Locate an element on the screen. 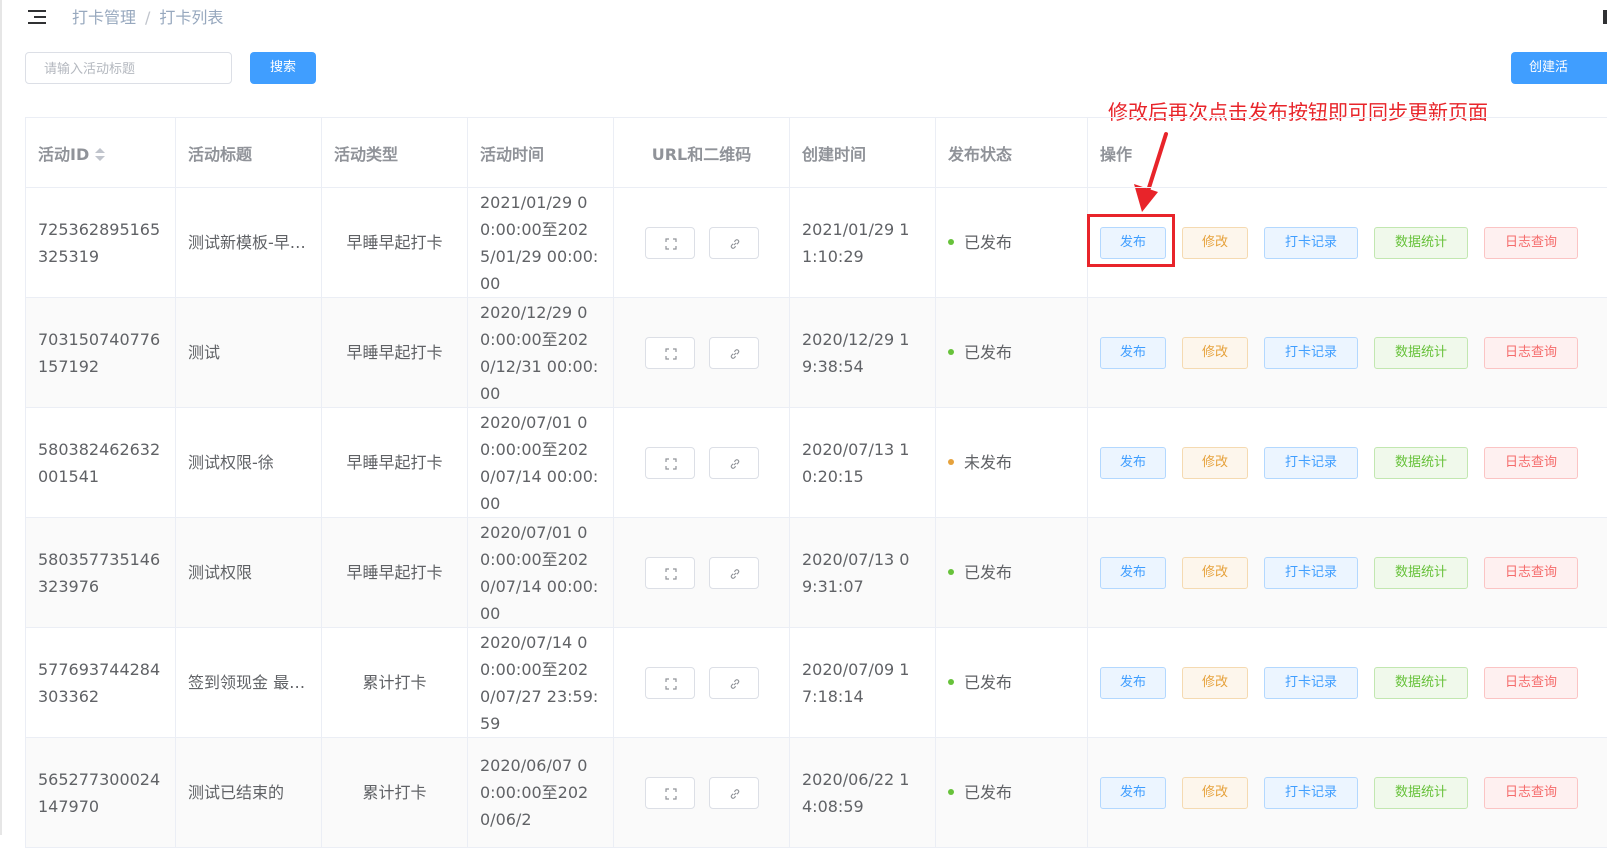 Image resolution: width=1607 pixels, height=848 pixels. breadcrumb: 打卡管理/打卡列表 is located at coordinates (147, 16).